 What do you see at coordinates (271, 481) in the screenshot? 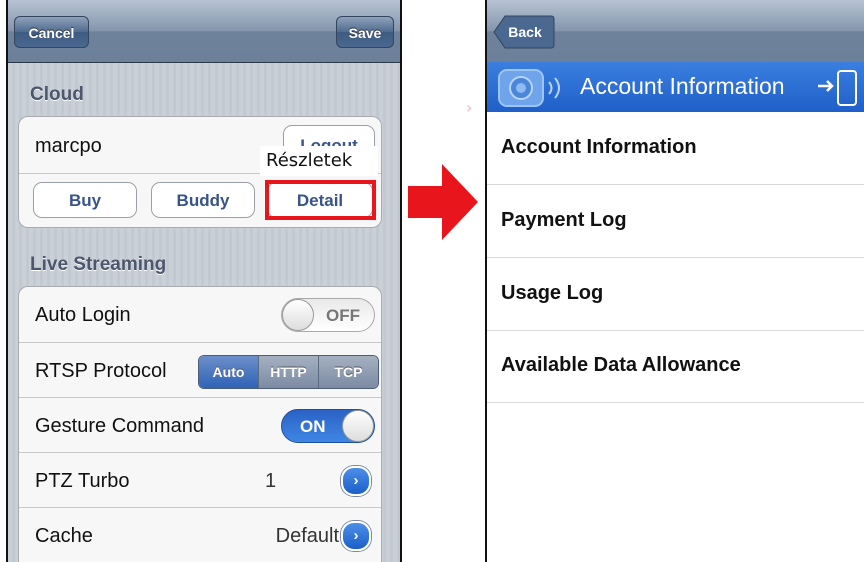
I see `ptz-turbo-value: 1` at bounding box center [271, 481].